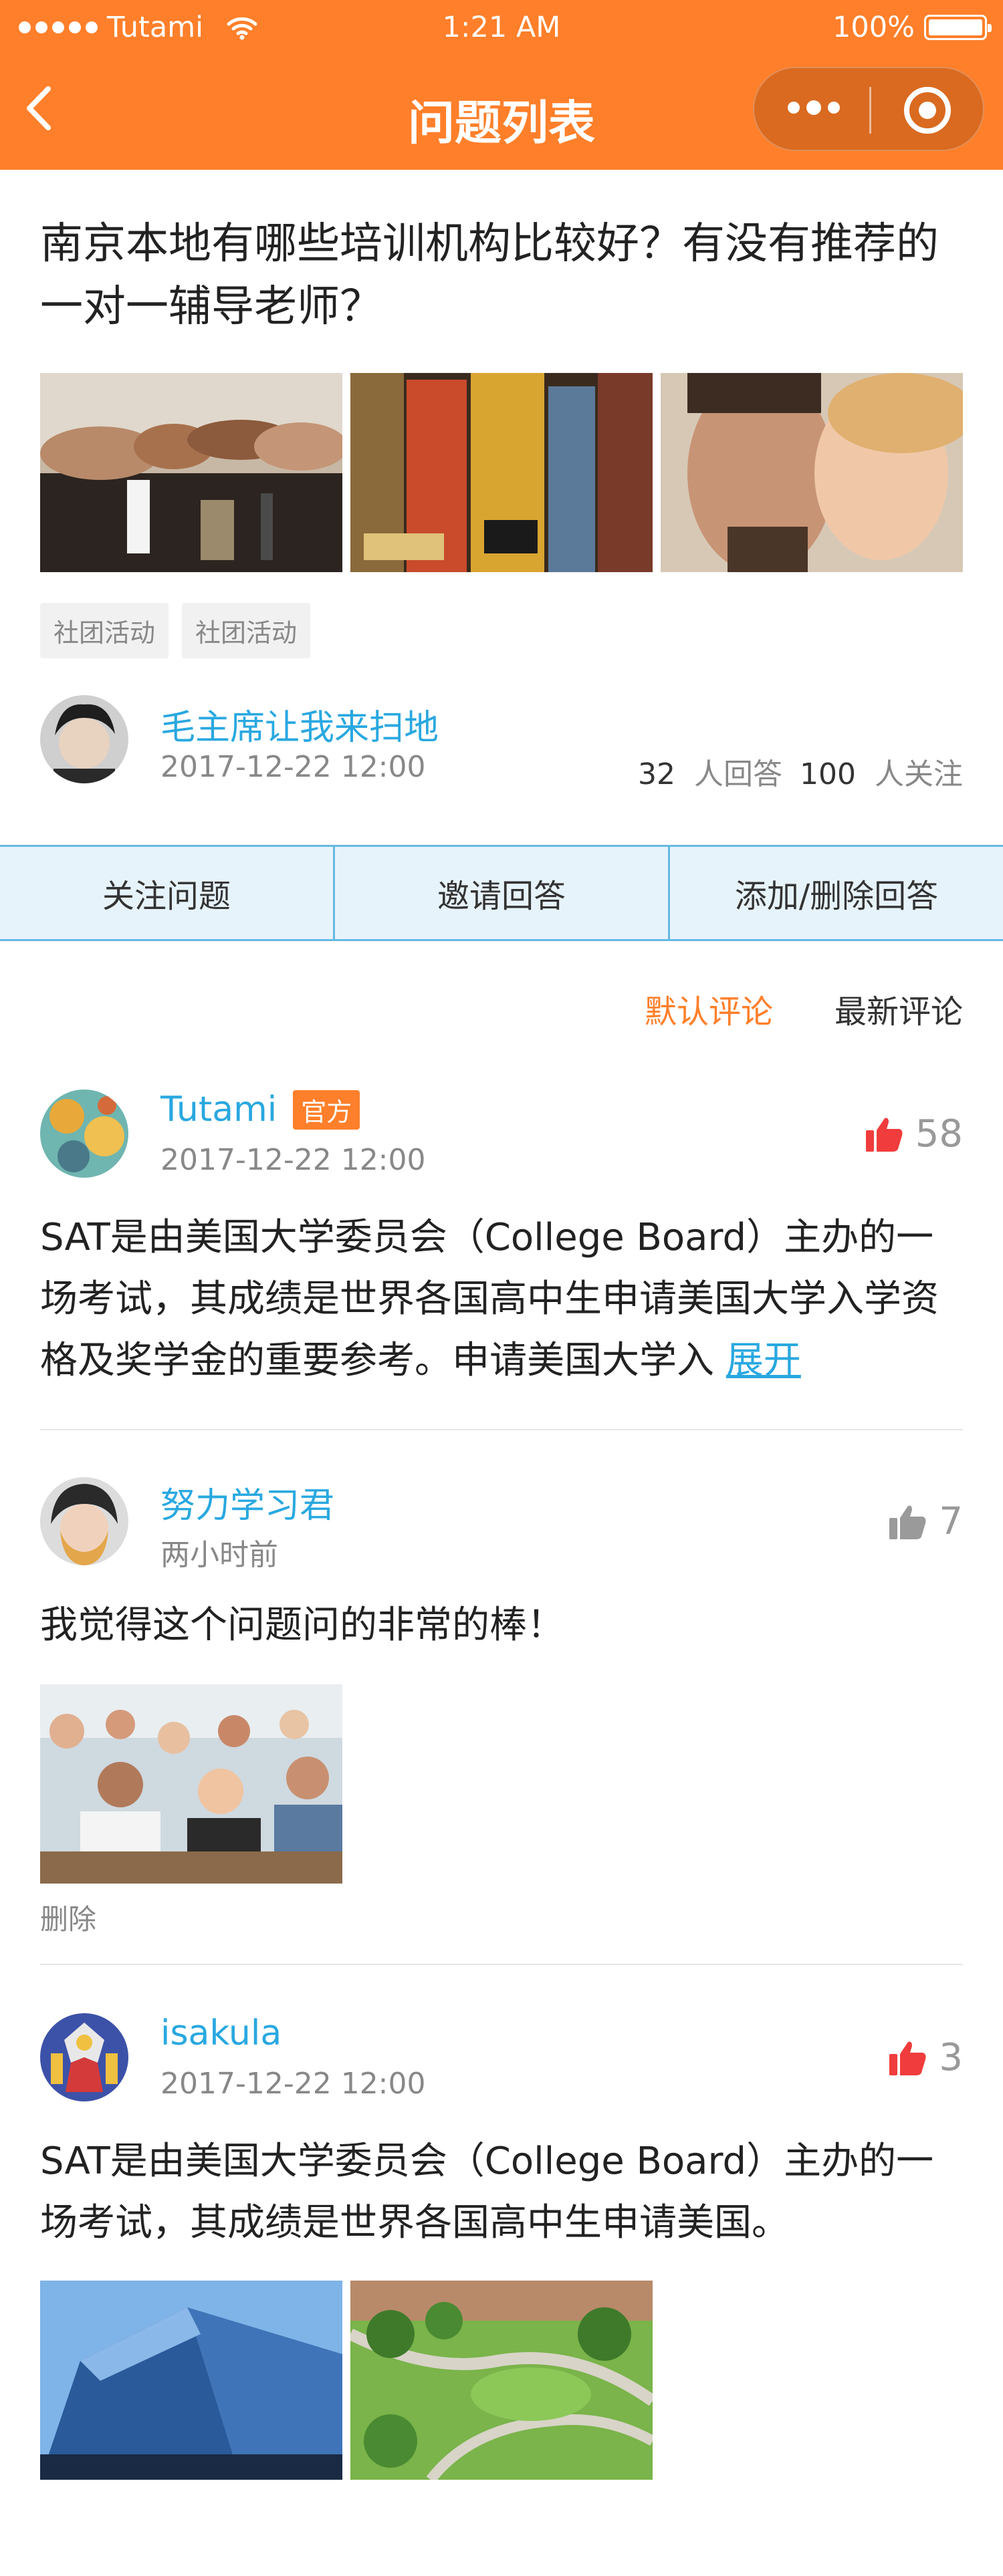 Image resolution: width=1003 pixels, height=2576 pixels. I want to click on question-image-teamwork, so click(191, 473).